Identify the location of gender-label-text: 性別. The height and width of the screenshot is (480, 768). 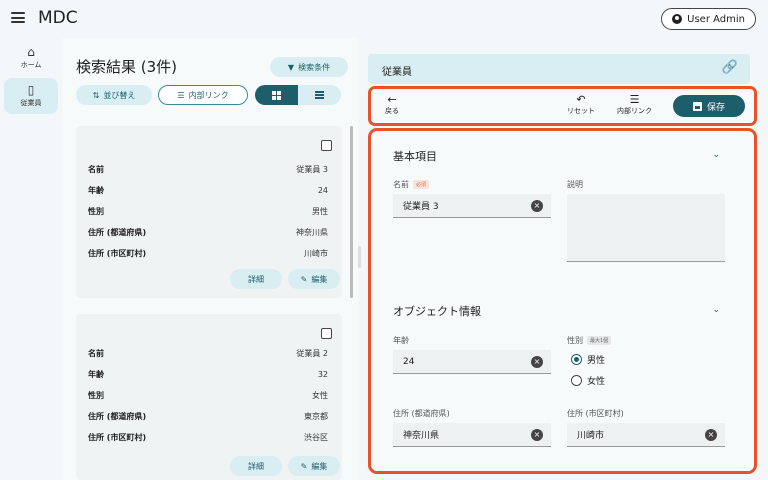
(575, 340).